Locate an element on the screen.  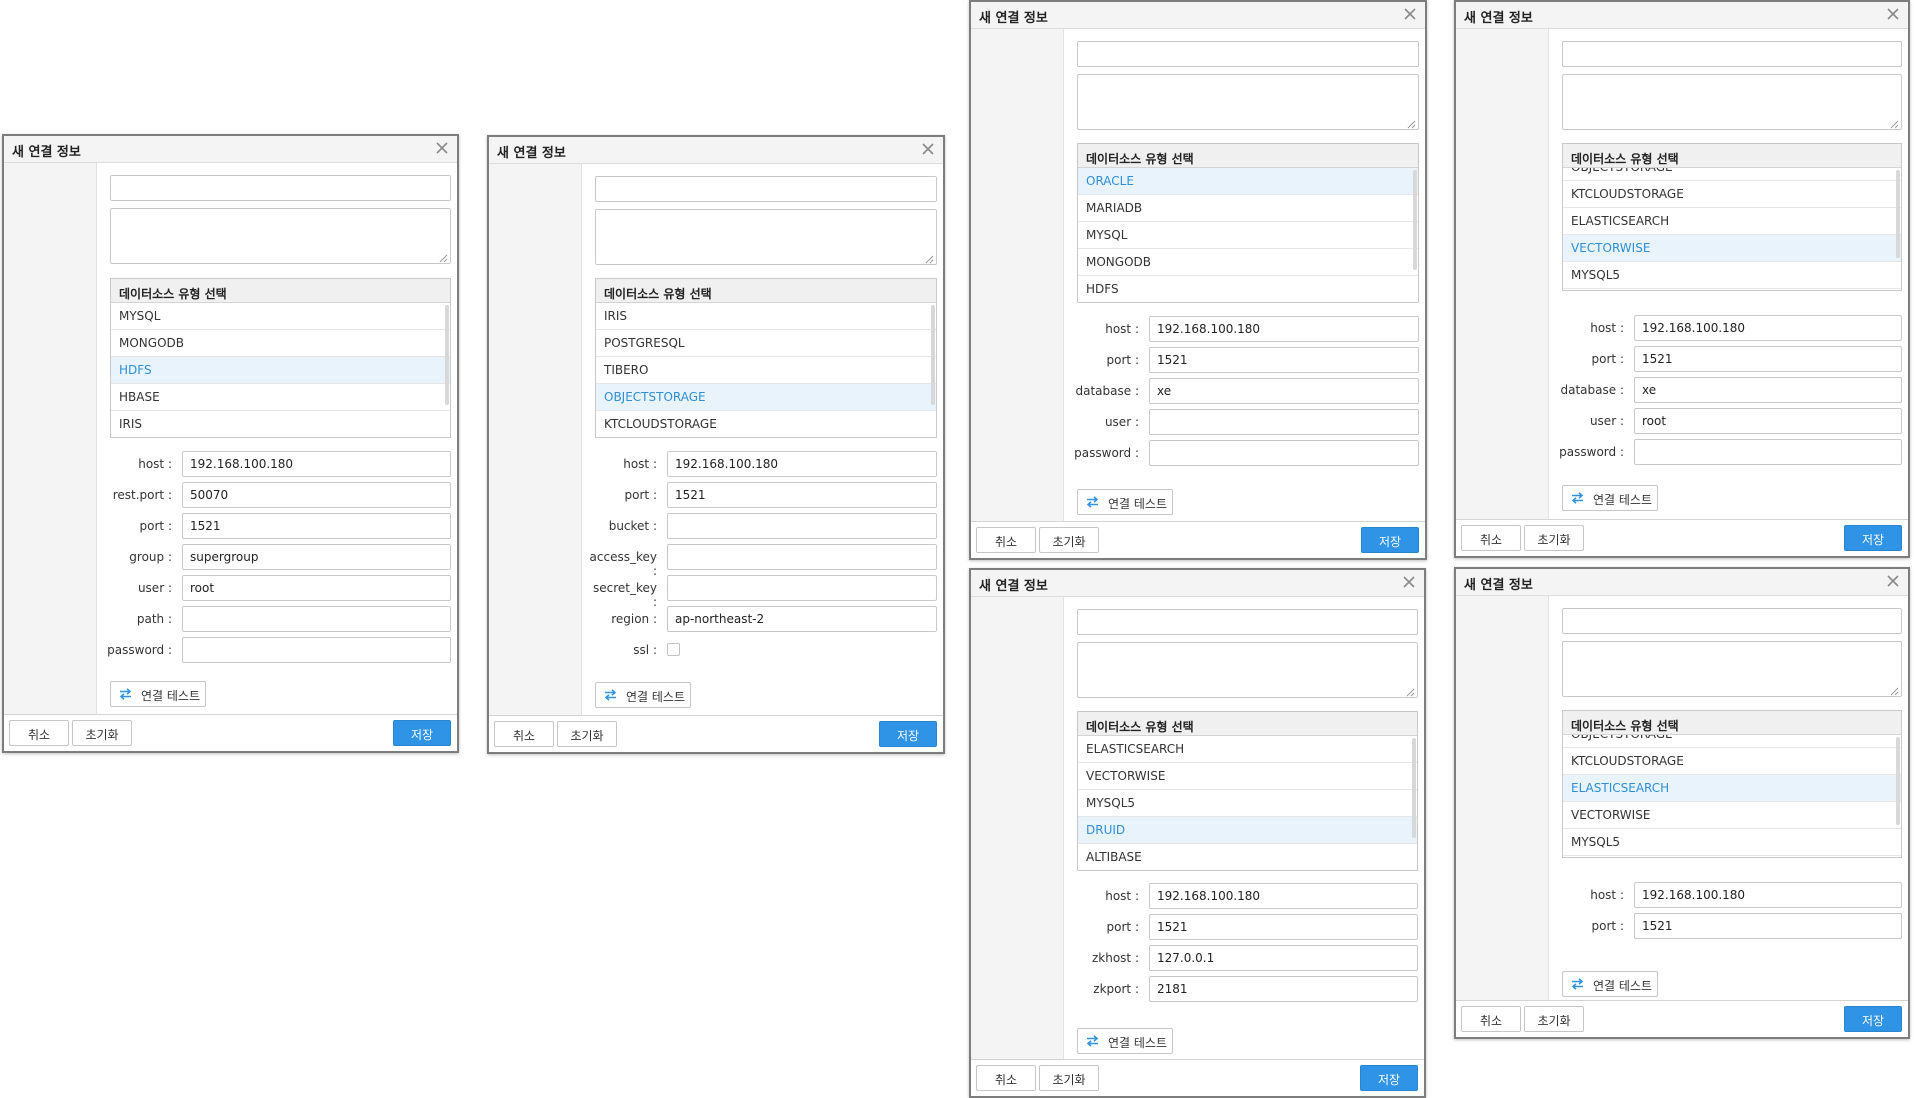
datasource-type-list: 데이터소스 유형 선택 MYSQL MONGODB HDFS HBASE IRIS is located at coordinates (280, 358).